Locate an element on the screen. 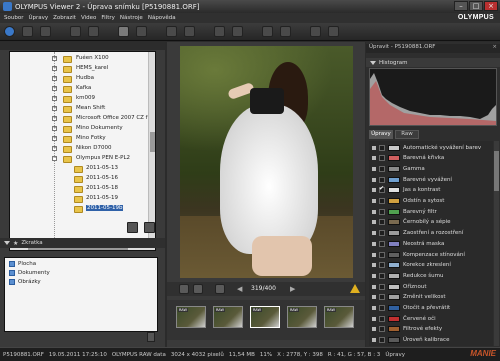 The height and width of the screenshot is (361, 500). adjustment-item: Odstín a sytost is located at coordinates (431, 201).